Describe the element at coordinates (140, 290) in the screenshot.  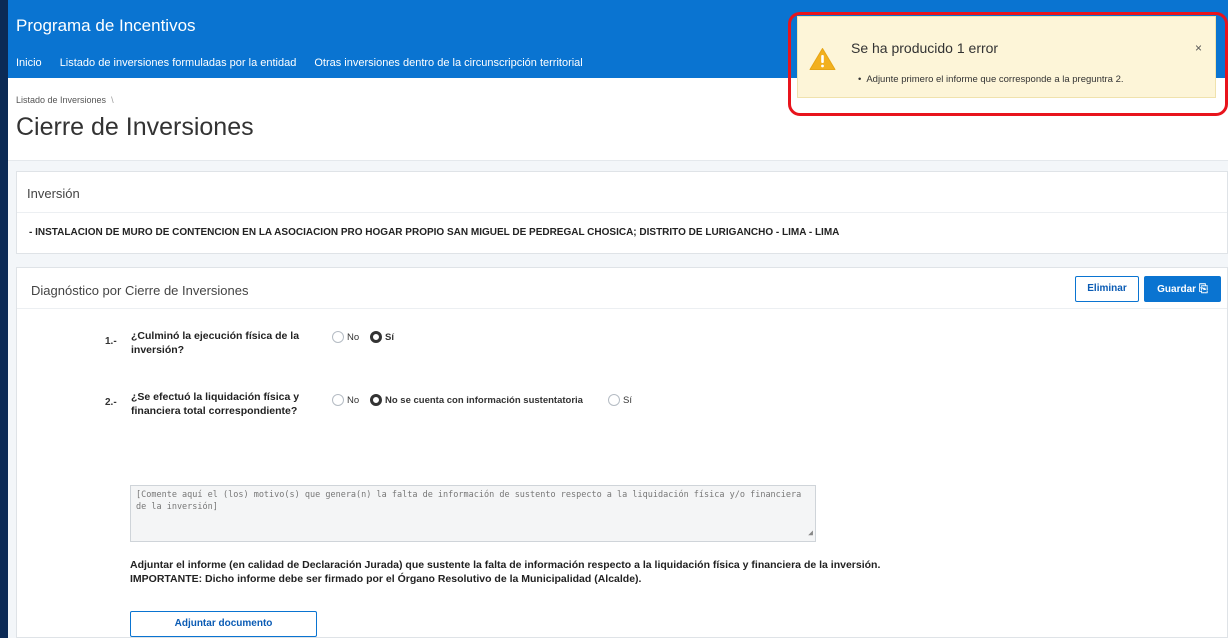
I see `diagnostic-heading: Diagnóstico por Cierre de Inversiones` at that location.